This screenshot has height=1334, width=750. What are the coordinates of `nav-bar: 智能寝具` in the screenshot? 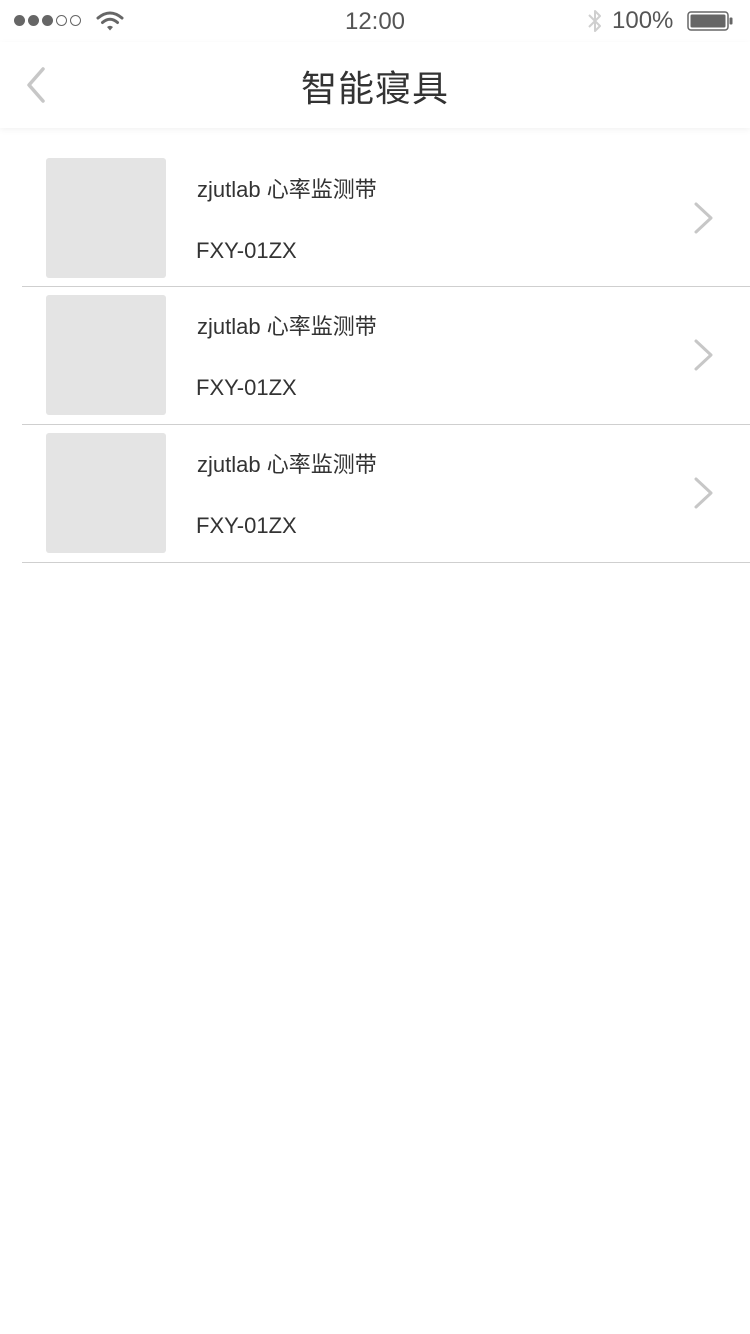 It's located at (375, 85).